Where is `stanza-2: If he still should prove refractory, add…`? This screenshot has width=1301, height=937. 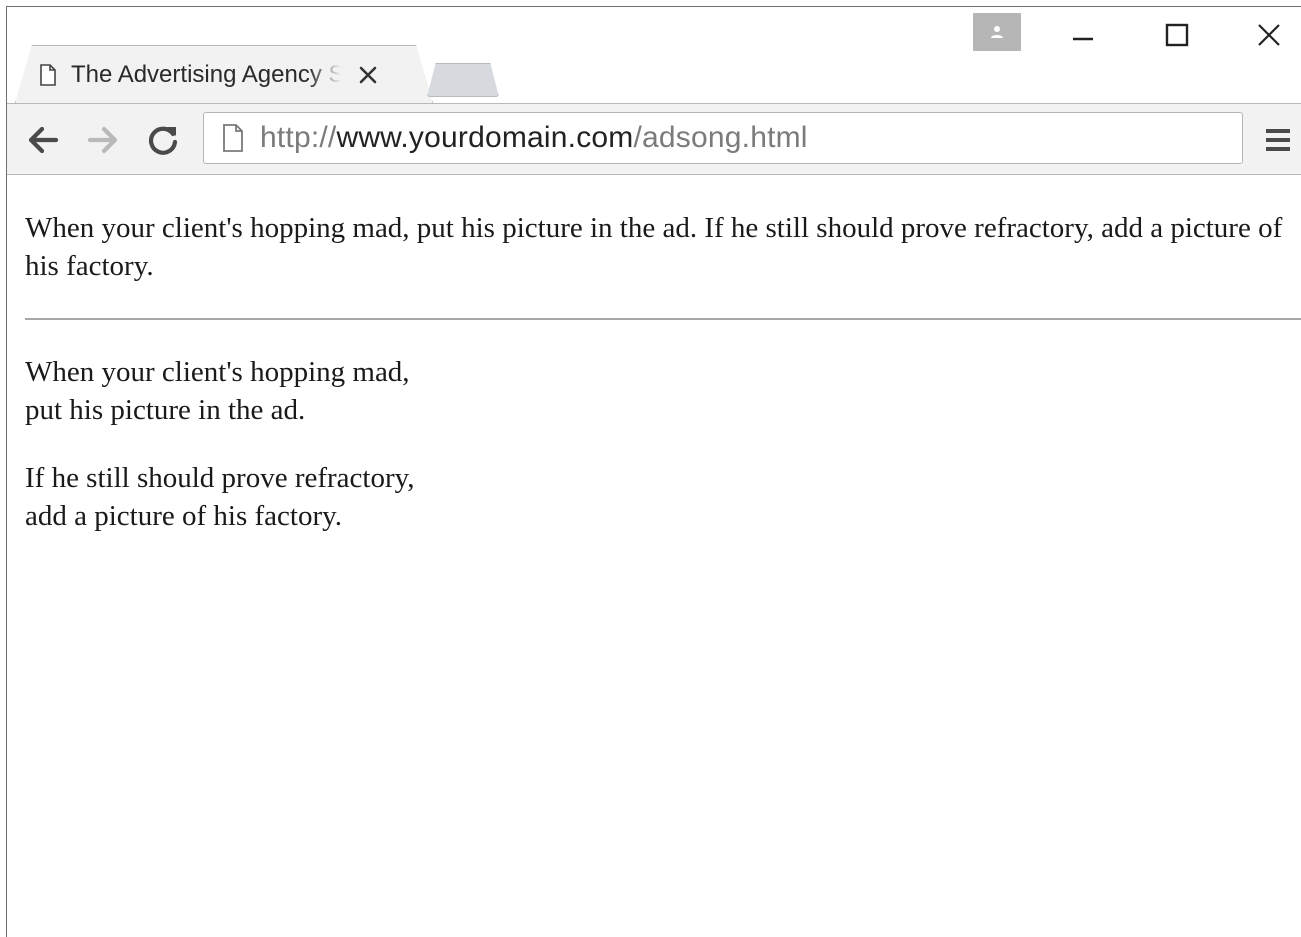 stanza-2: If he still should prove refractory, add… is located at coordinates (375, 497).